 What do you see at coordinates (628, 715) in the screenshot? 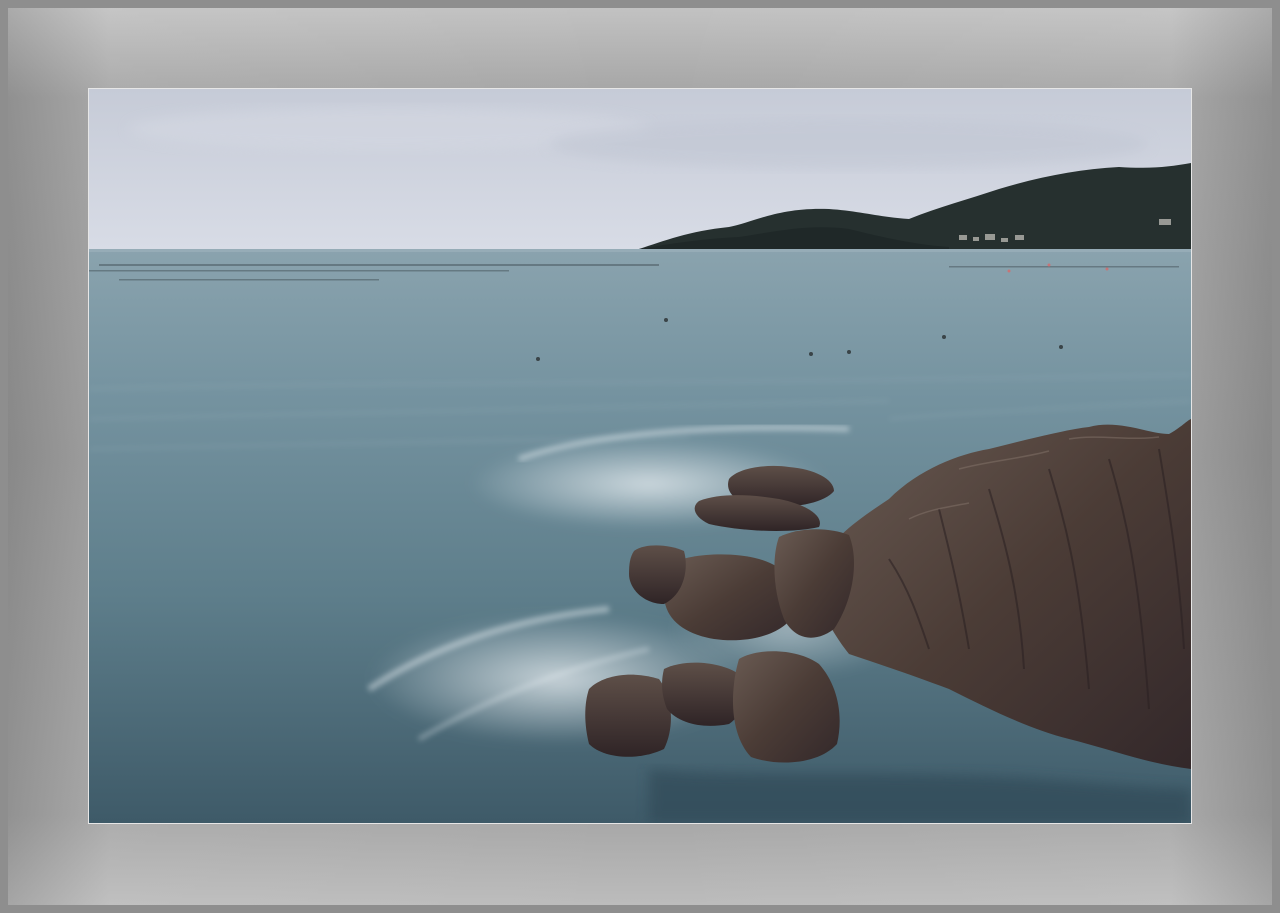
I see `rock` at bounding box center [628, 715].